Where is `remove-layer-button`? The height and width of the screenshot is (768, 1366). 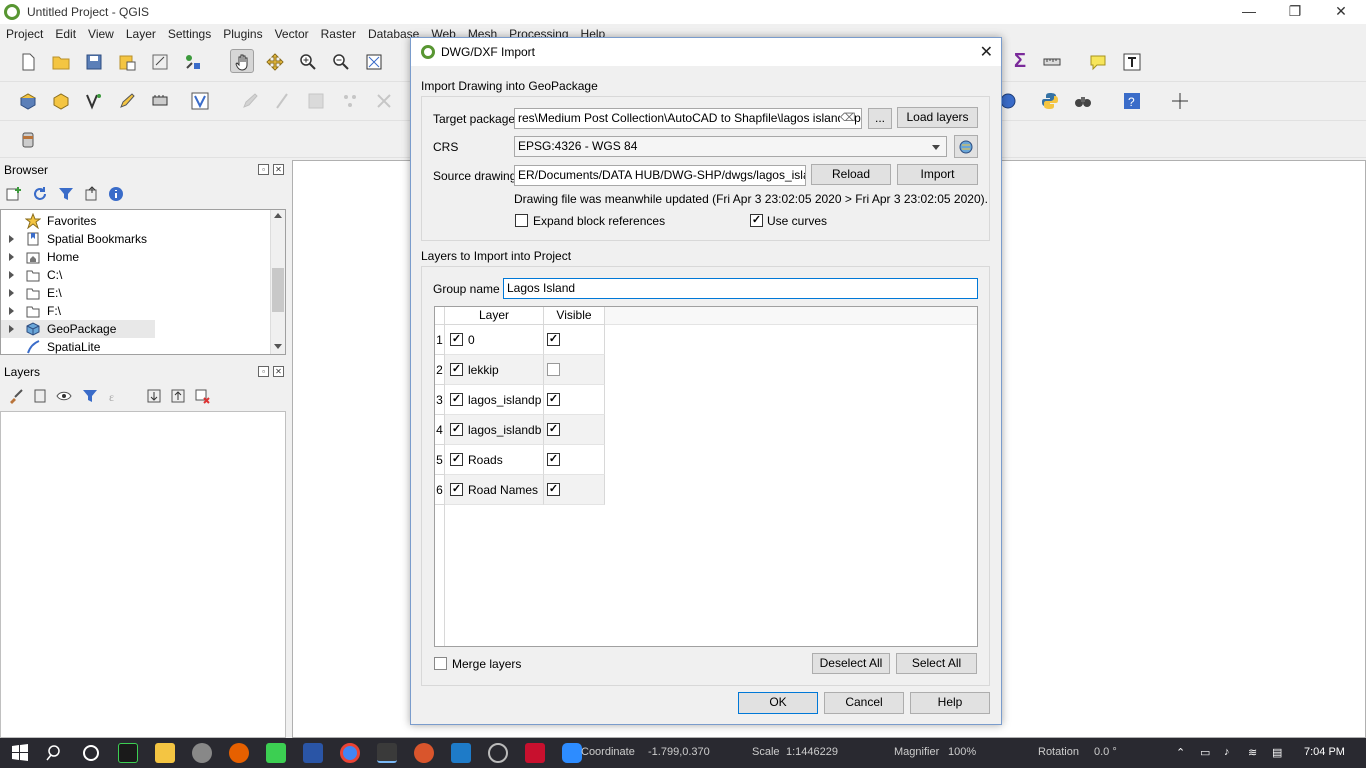 remove-layer-button is located at coordinates (204, 397).